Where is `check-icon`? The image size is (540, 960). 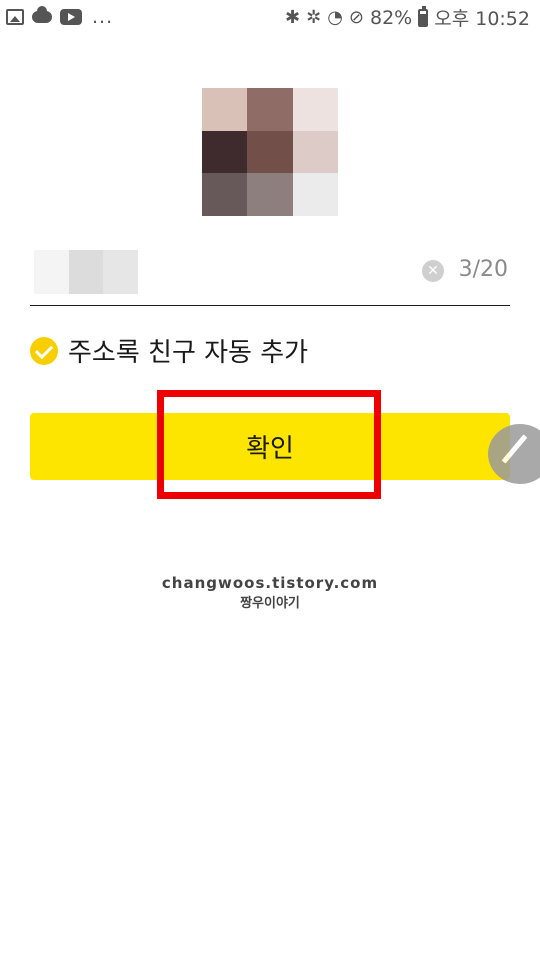 check-icon is located at coordinates (44, 350).